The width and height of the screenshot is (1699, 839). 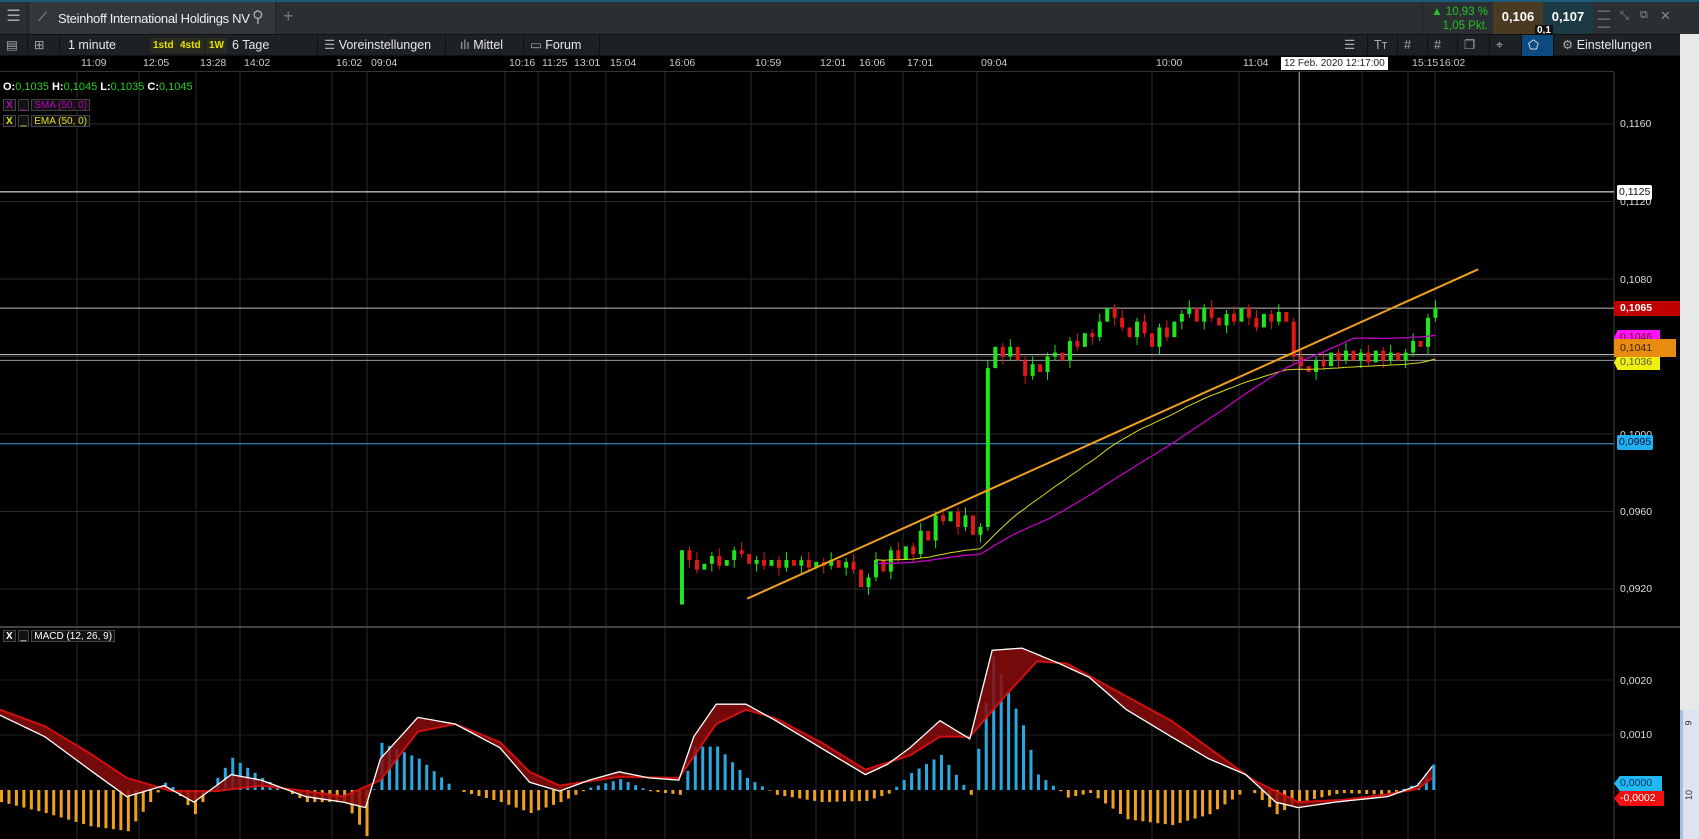 I want to click on ruler-label: 10, so click(x=1689, y=795).